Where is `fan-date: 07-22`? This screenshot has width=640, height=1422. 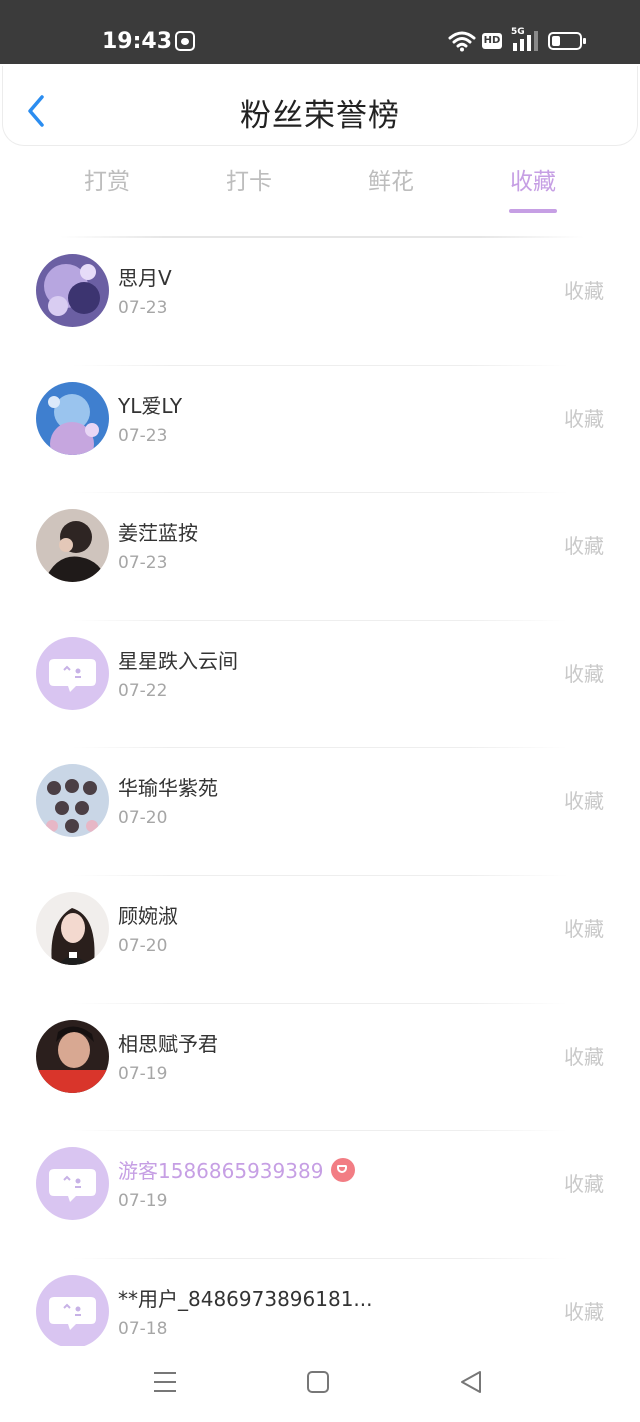 fan-date: 07-22 is located at coordinates (143, 690).